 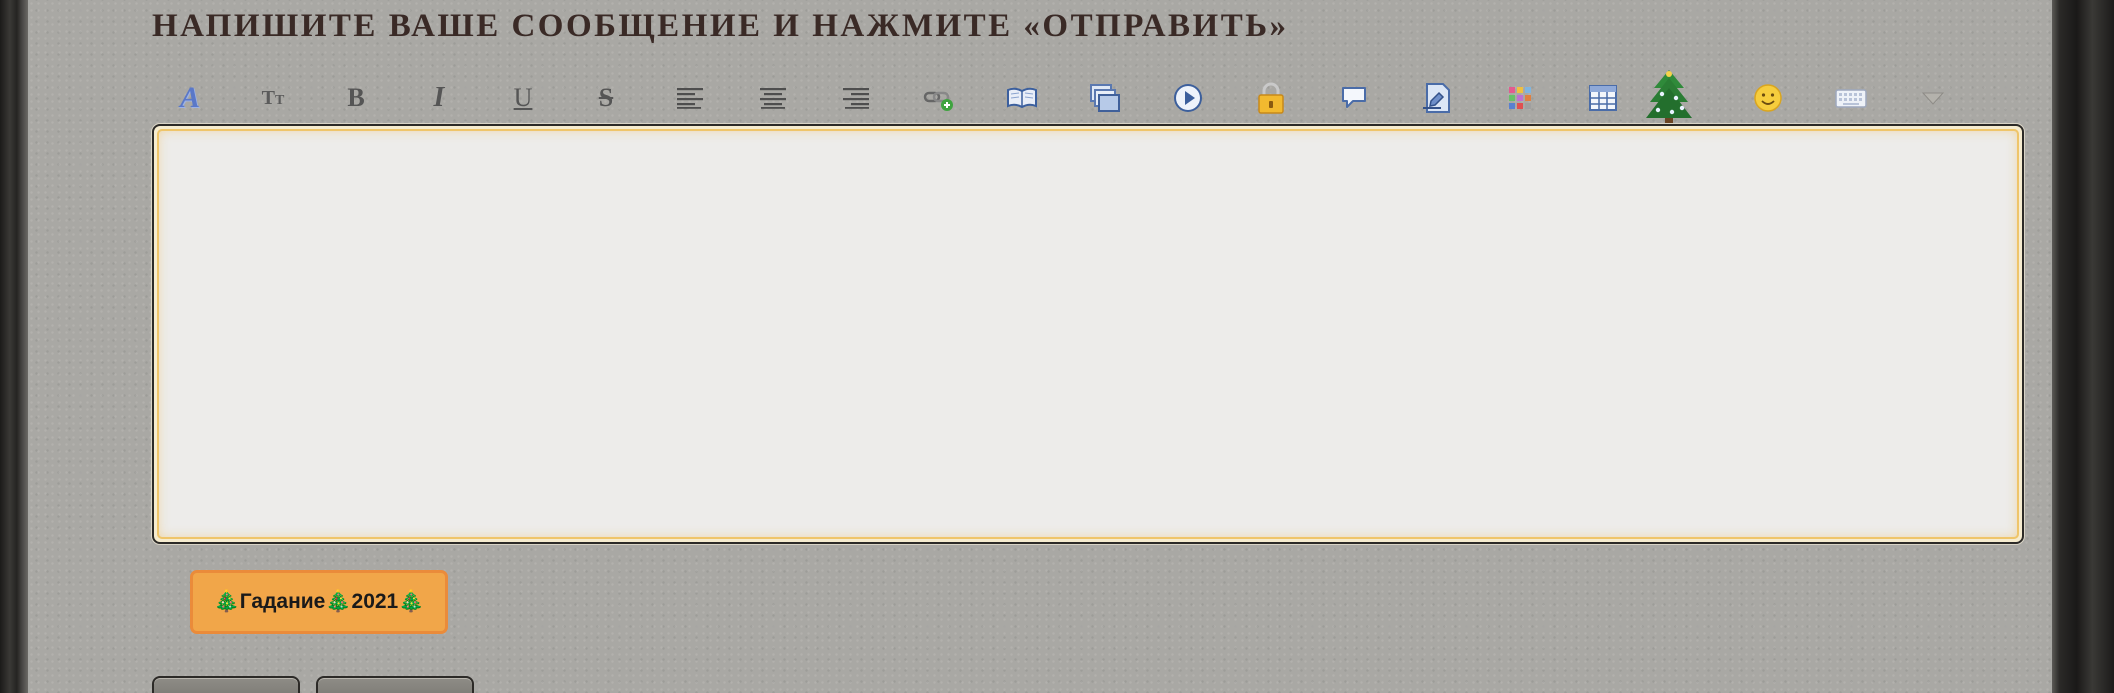 I want to click on bold-button: B, so click(x=356, y=98).